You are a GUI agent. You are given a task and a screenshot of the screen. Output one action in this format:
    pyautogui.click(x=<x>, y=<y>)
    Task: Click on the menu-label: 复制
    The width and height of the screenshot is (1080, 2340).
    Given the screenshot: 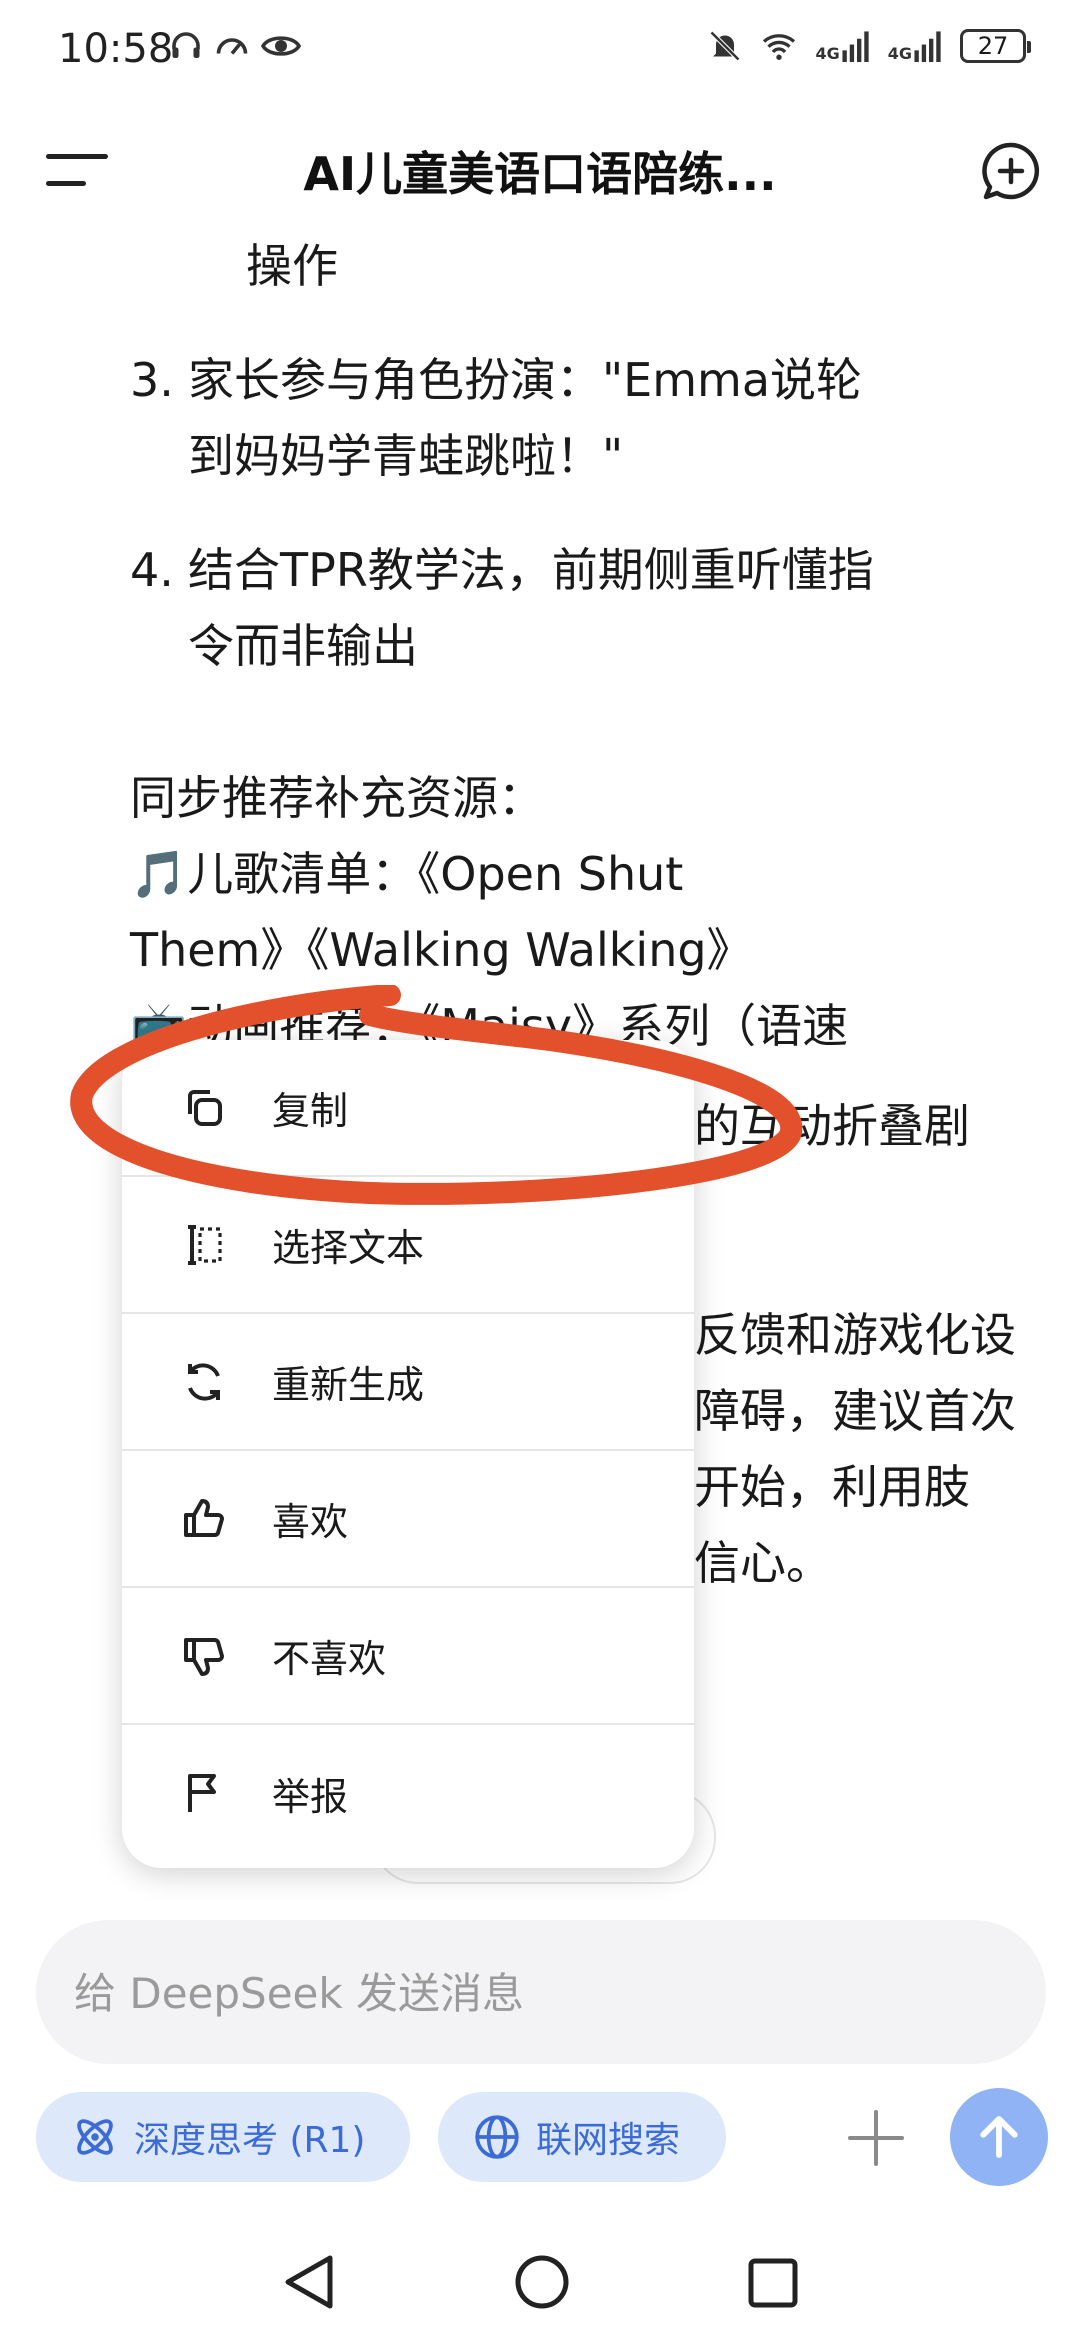 What is the action you would take?
    pyautogui.click(x=310, y=1111)
    